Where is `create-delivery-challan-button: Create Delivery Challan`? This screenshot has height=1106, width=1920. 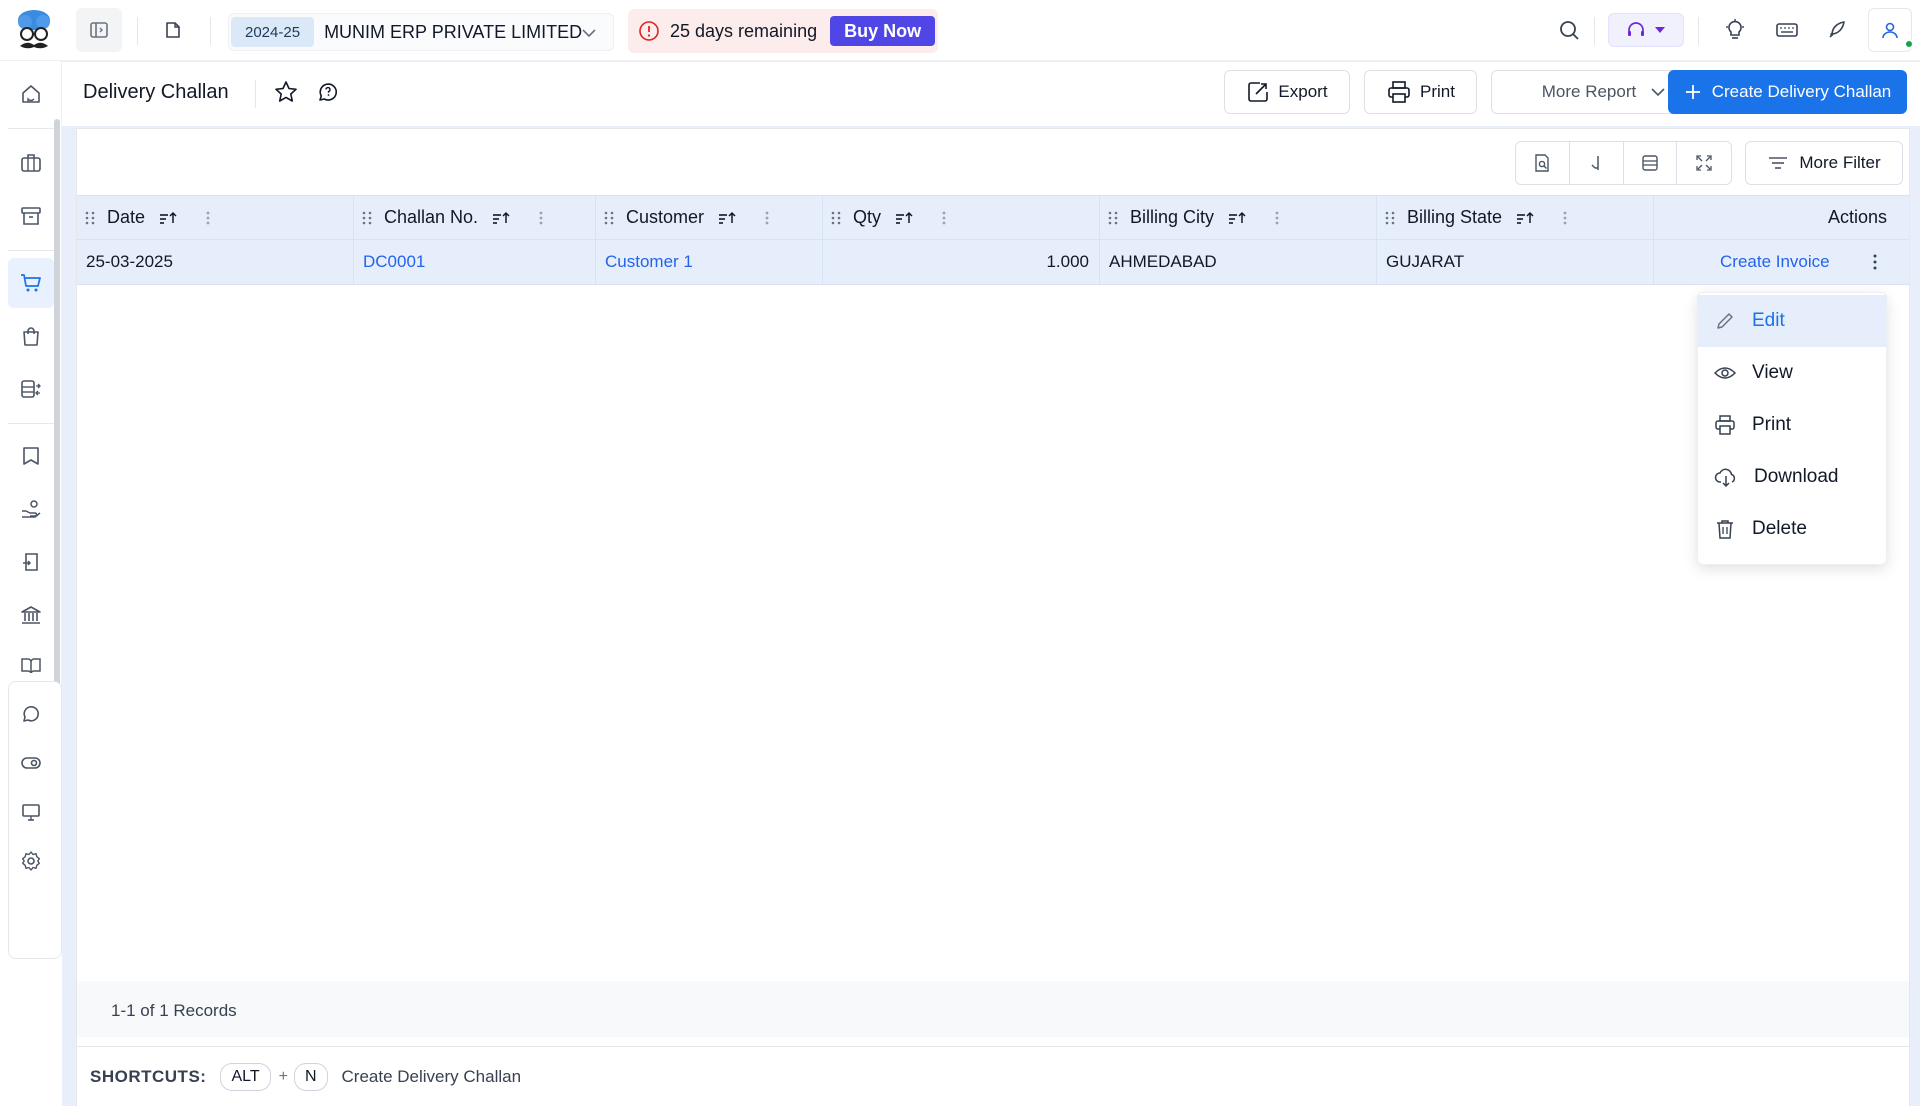 create-delivery-challan-button: Create Delivery Challan is located at coordinates (1787, 92).